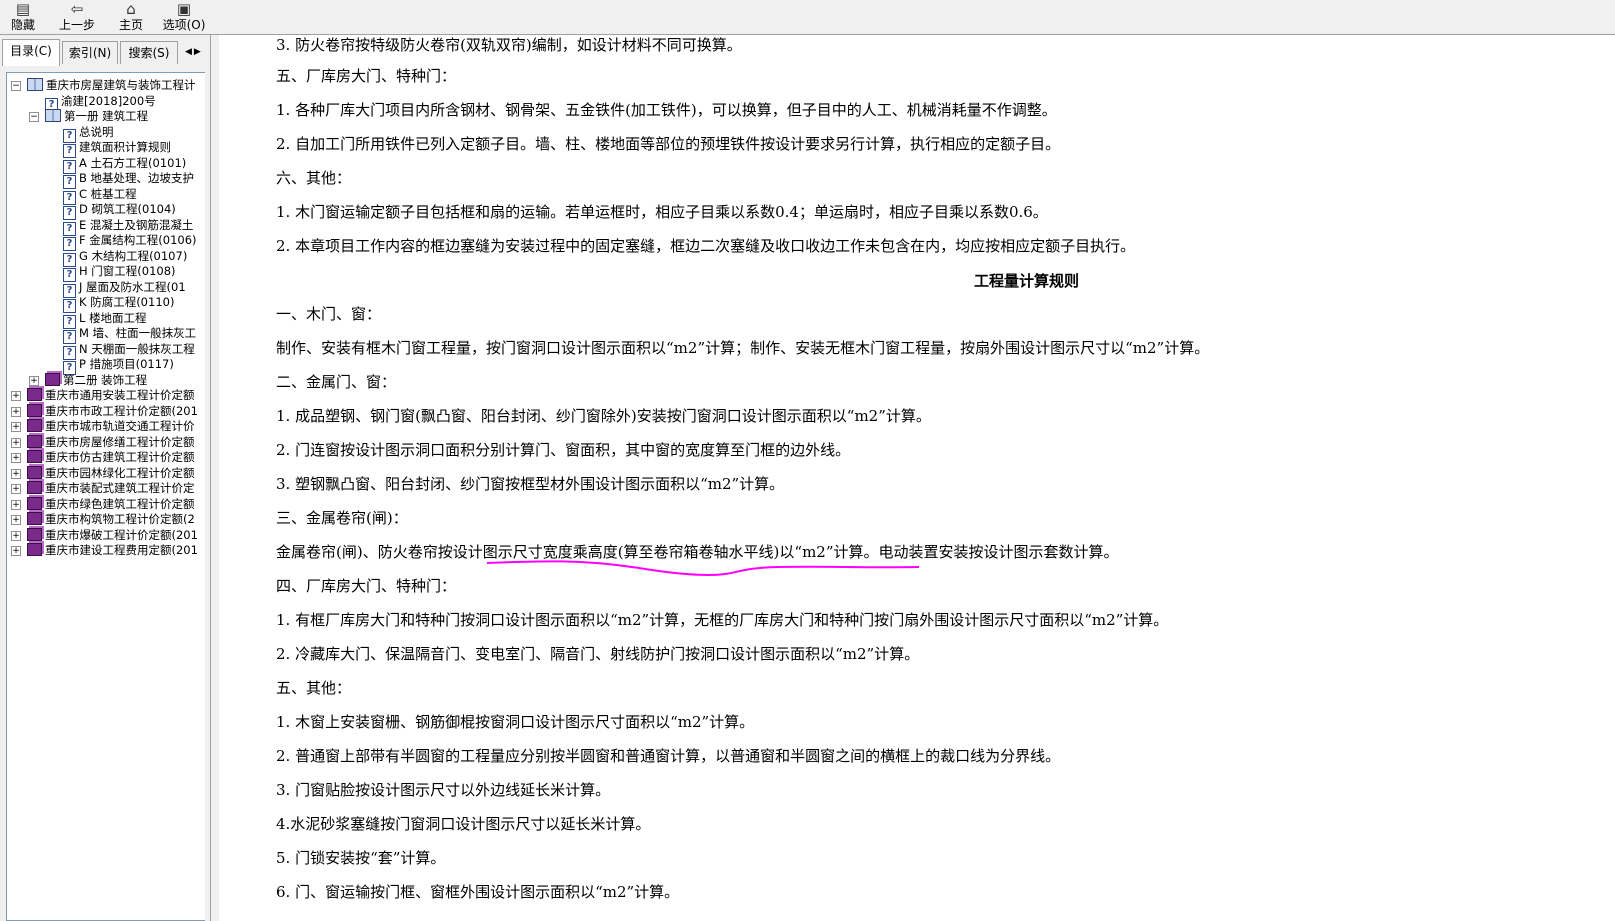 The height and width of the screenshot is (921, 1615). Describe the element at coordinates (113, 317) in the screenshot. I see `tree-item-label: L 楼地面工程` at that location.